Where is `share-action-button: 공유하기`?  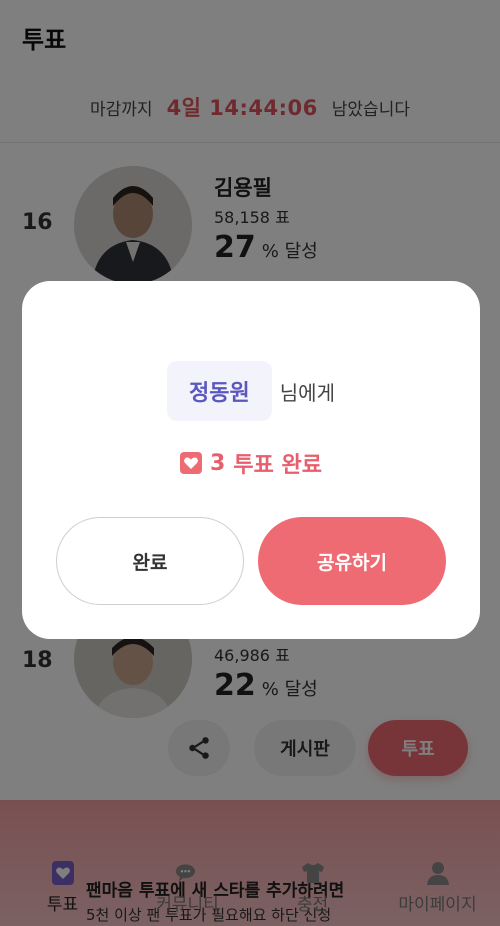 share-action-button: 공유하기 is located at coordinates (352, 561).